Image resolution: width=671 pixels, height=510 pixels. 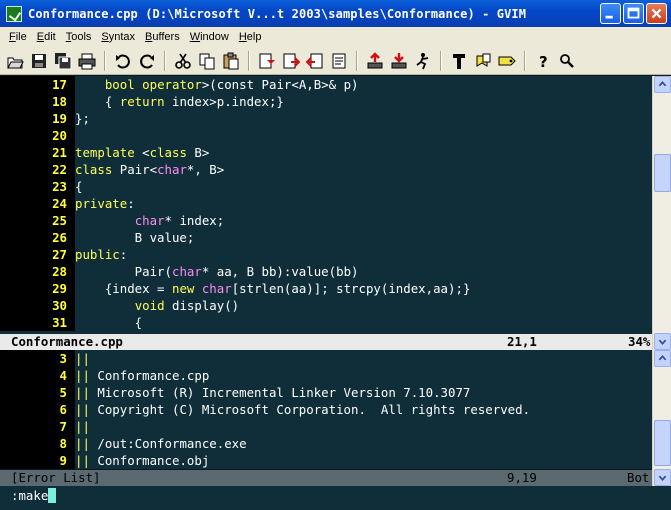 What do you see at coordinates (209, 37) in the screenshot?
I see `menu-item-window: Window` at bounding box center [209, 37].